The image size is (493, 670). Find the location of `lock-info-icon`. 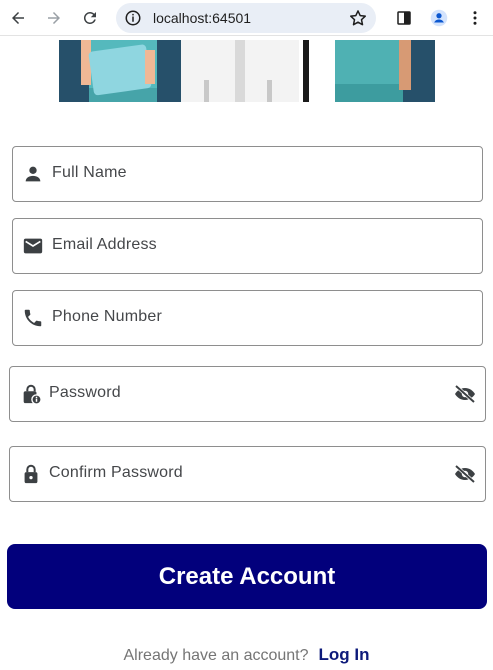

lock-info-icon is located at coordinates (31, 394).